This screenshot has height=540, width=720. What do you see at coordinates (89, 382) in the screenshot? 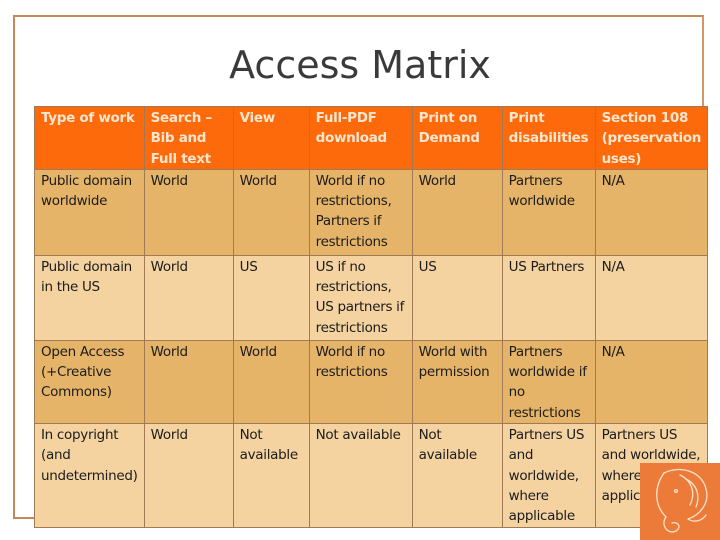
I see `table-cell: Open Access (+Creative Commons)` at bounding box center [89, 382].